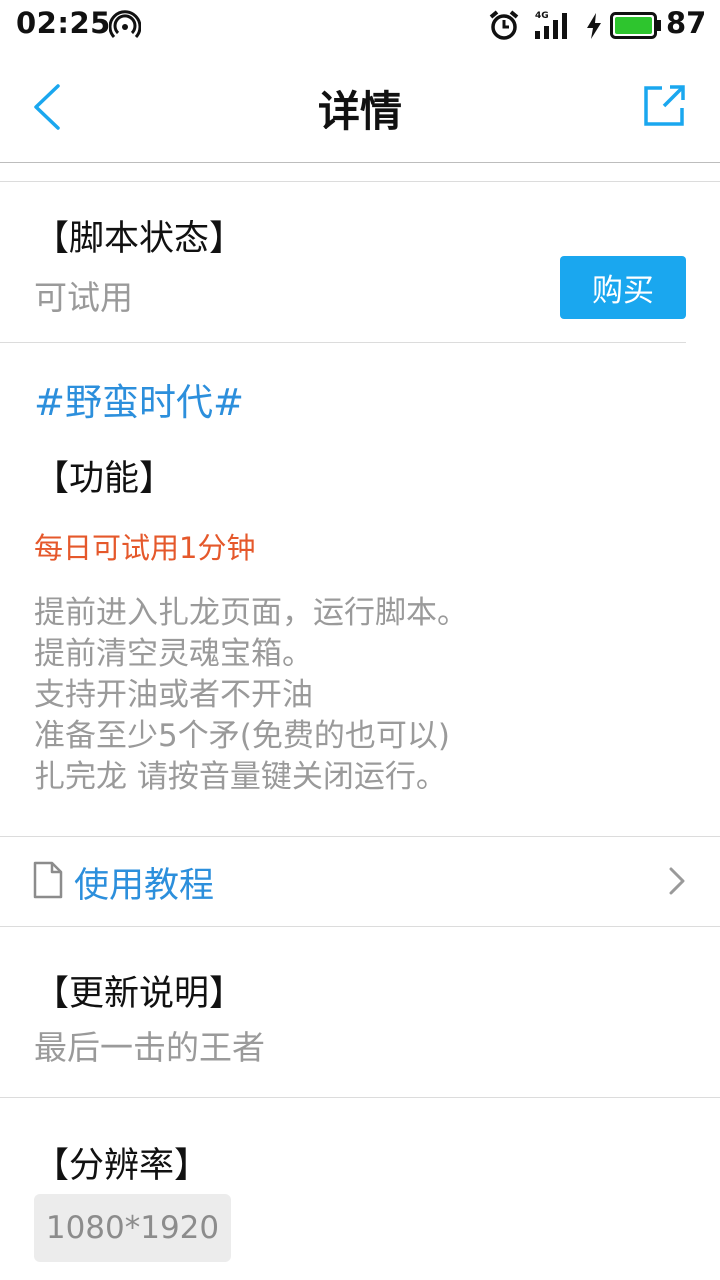 The height and width of the screenshot is (1280, 720). Describe the element at coordinates (173, 654) in the screenshot. I see `feature-line: 提前清空灵魂宝箱。` at that location.